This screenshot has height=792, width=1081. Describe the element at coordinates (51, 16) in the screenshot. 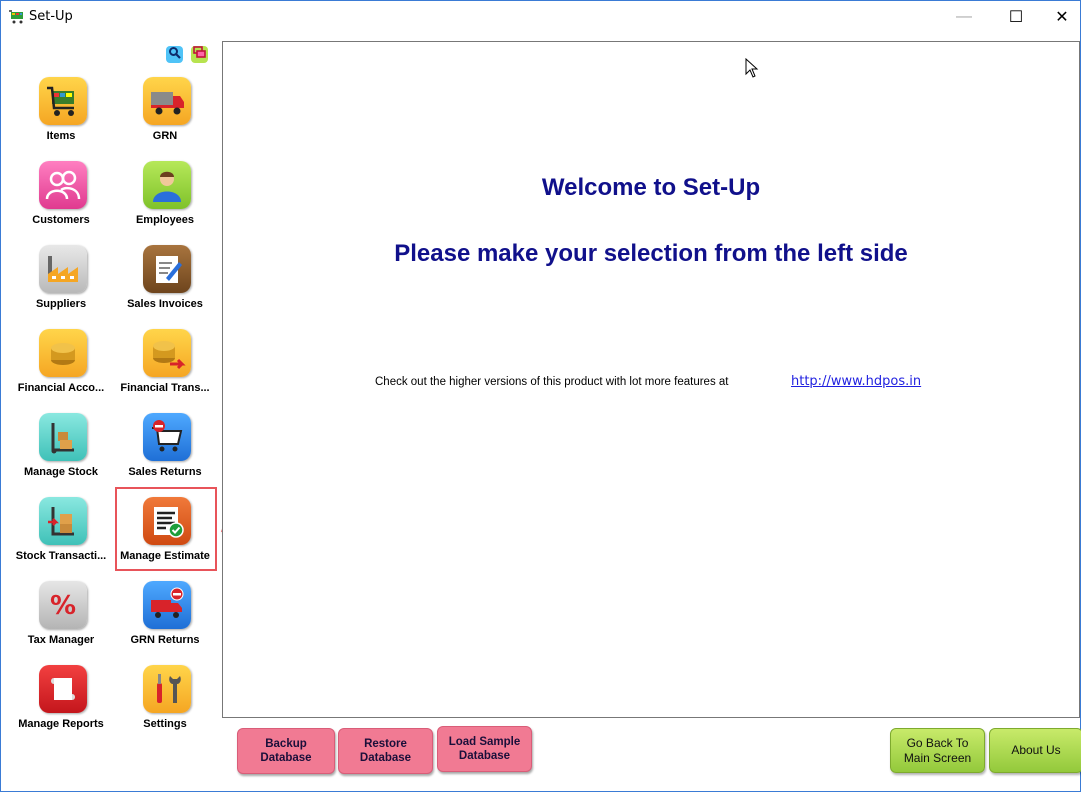

I see `window-title: Set-Up` at that location.